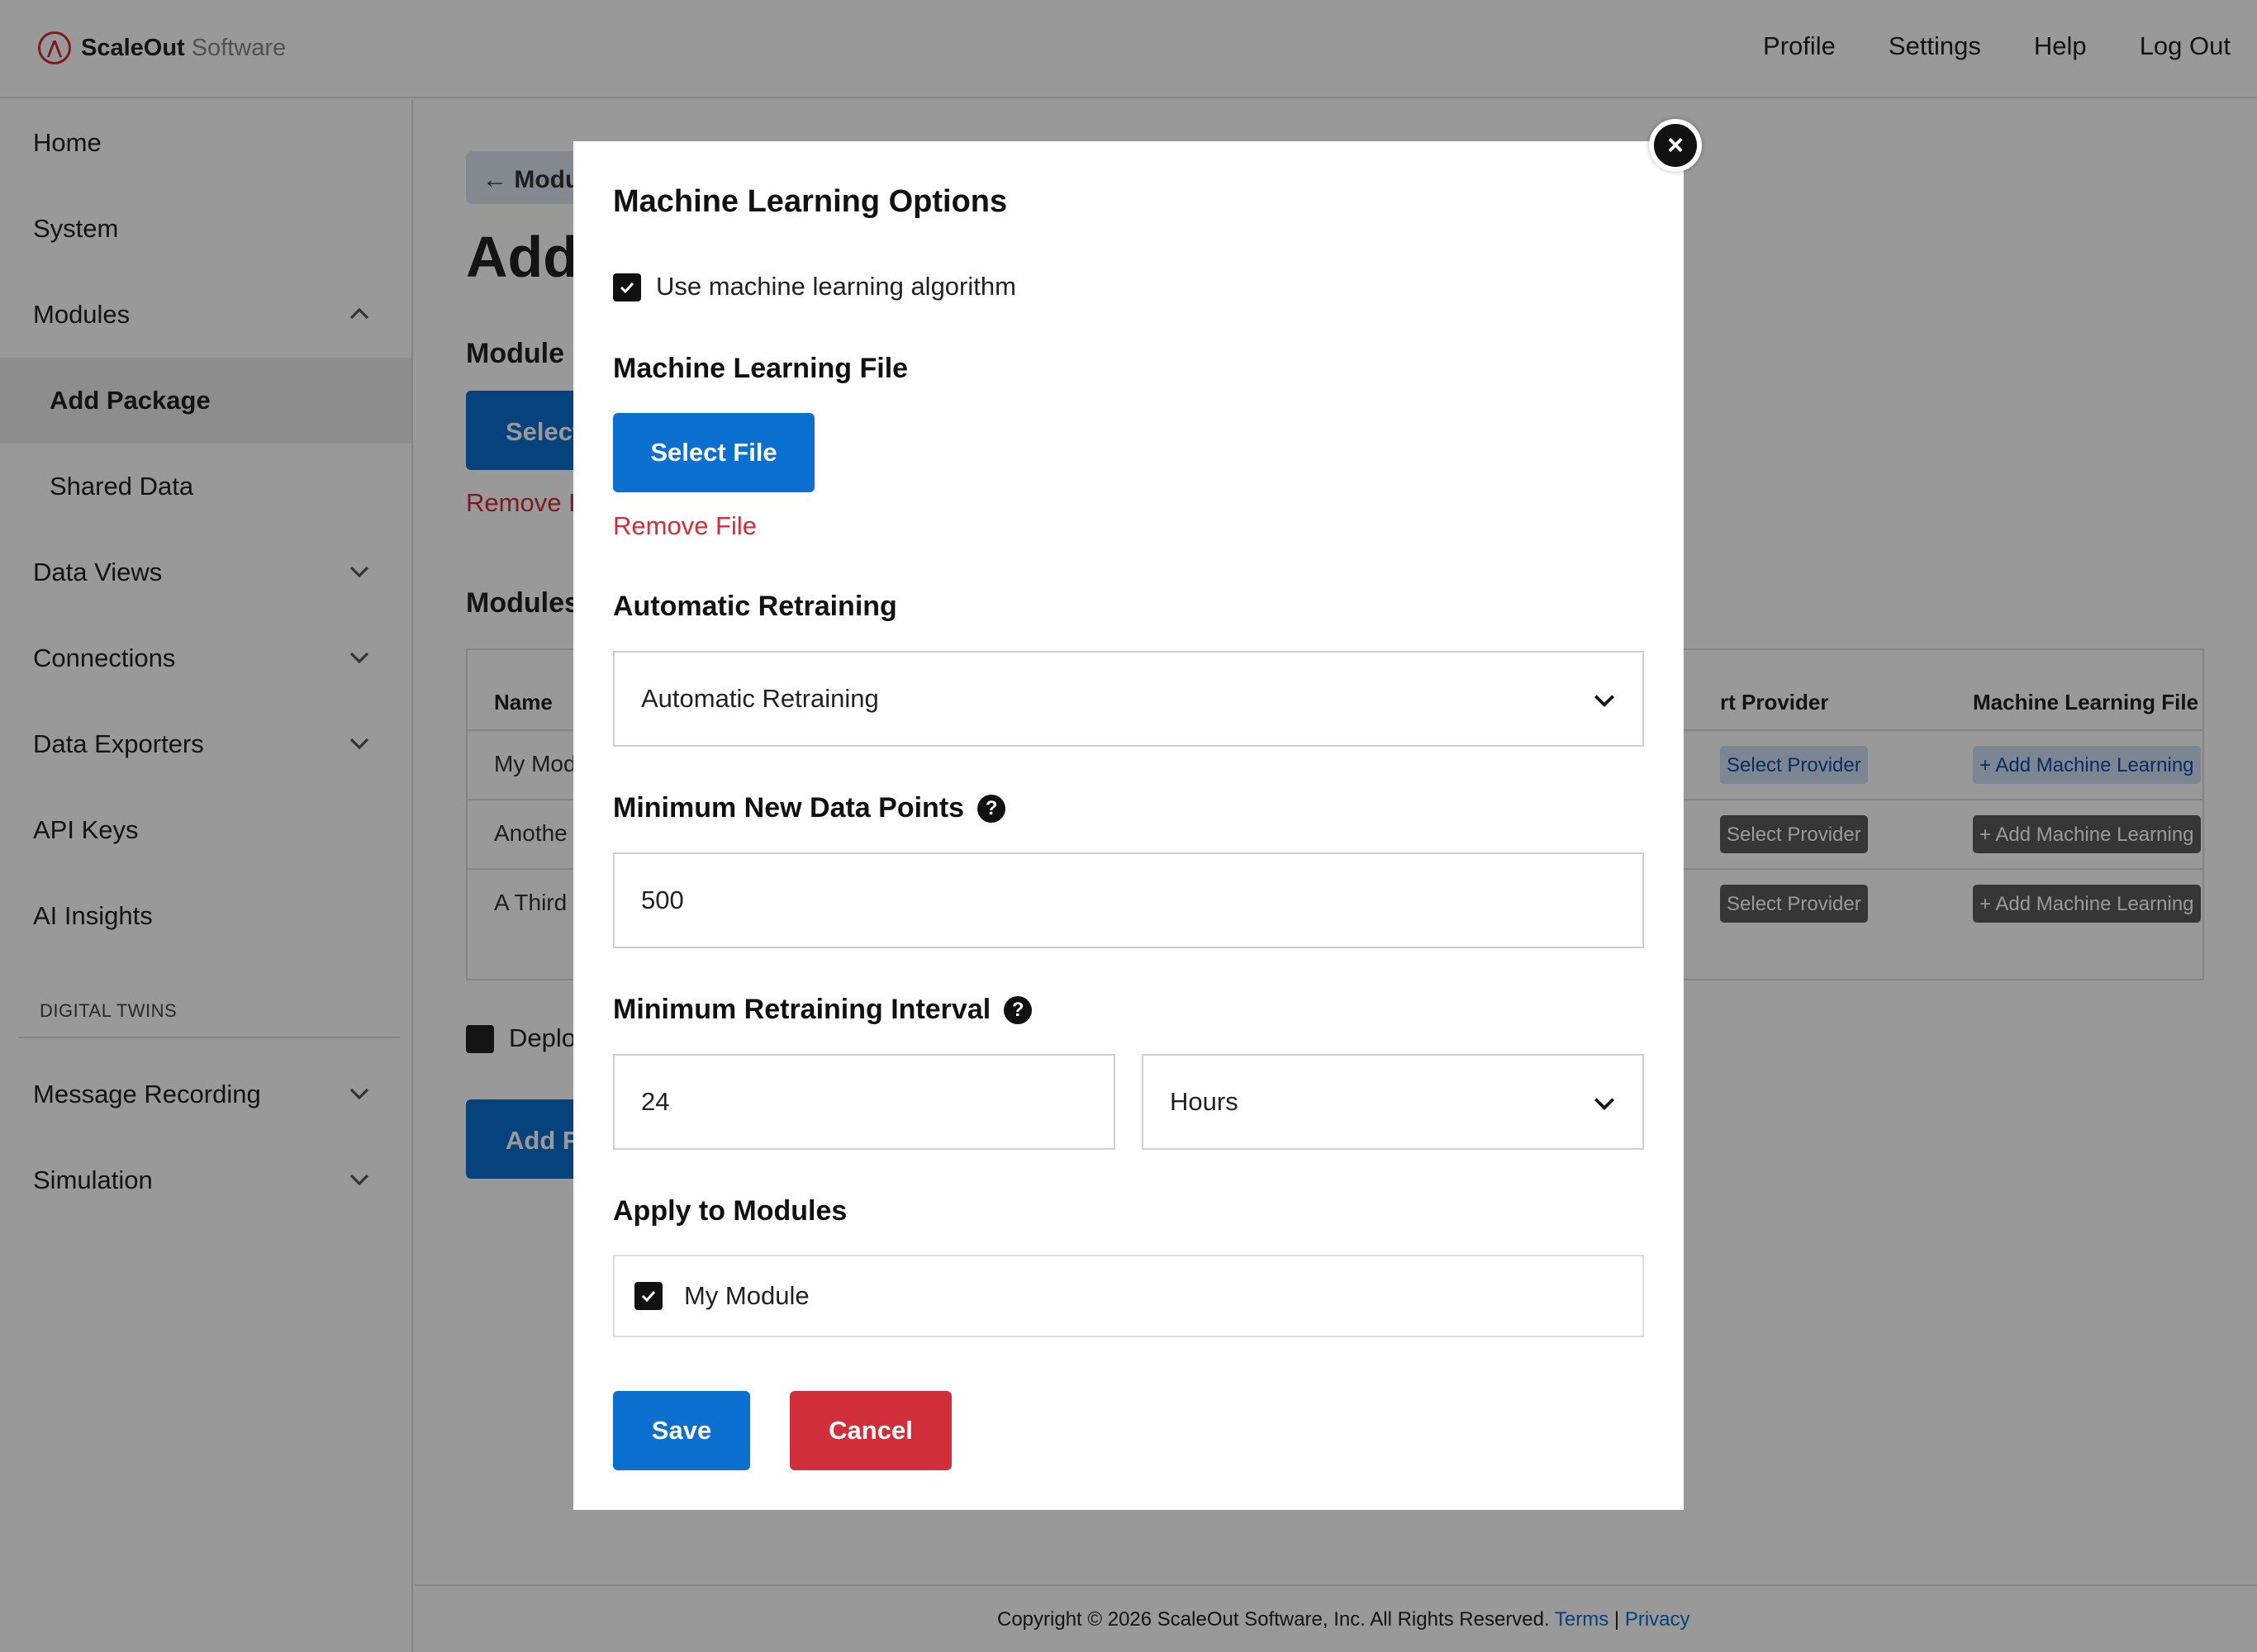  What do you see at coordinates (836, 286) in the screenshot?
I see `use-ml-label: Use machine learning algorithm` at bounding box center [836, 286].